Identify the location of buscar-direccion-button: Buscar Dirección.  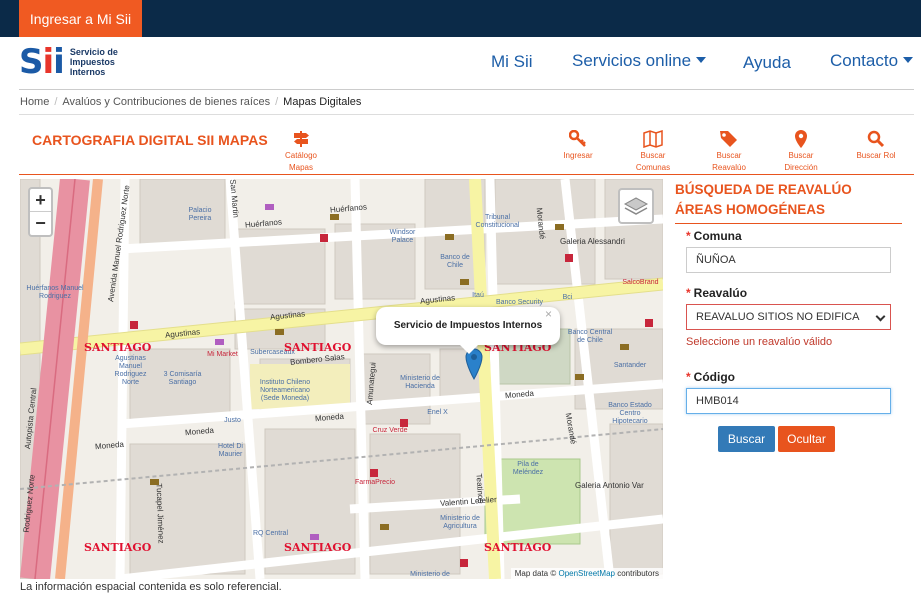
(801, 152).